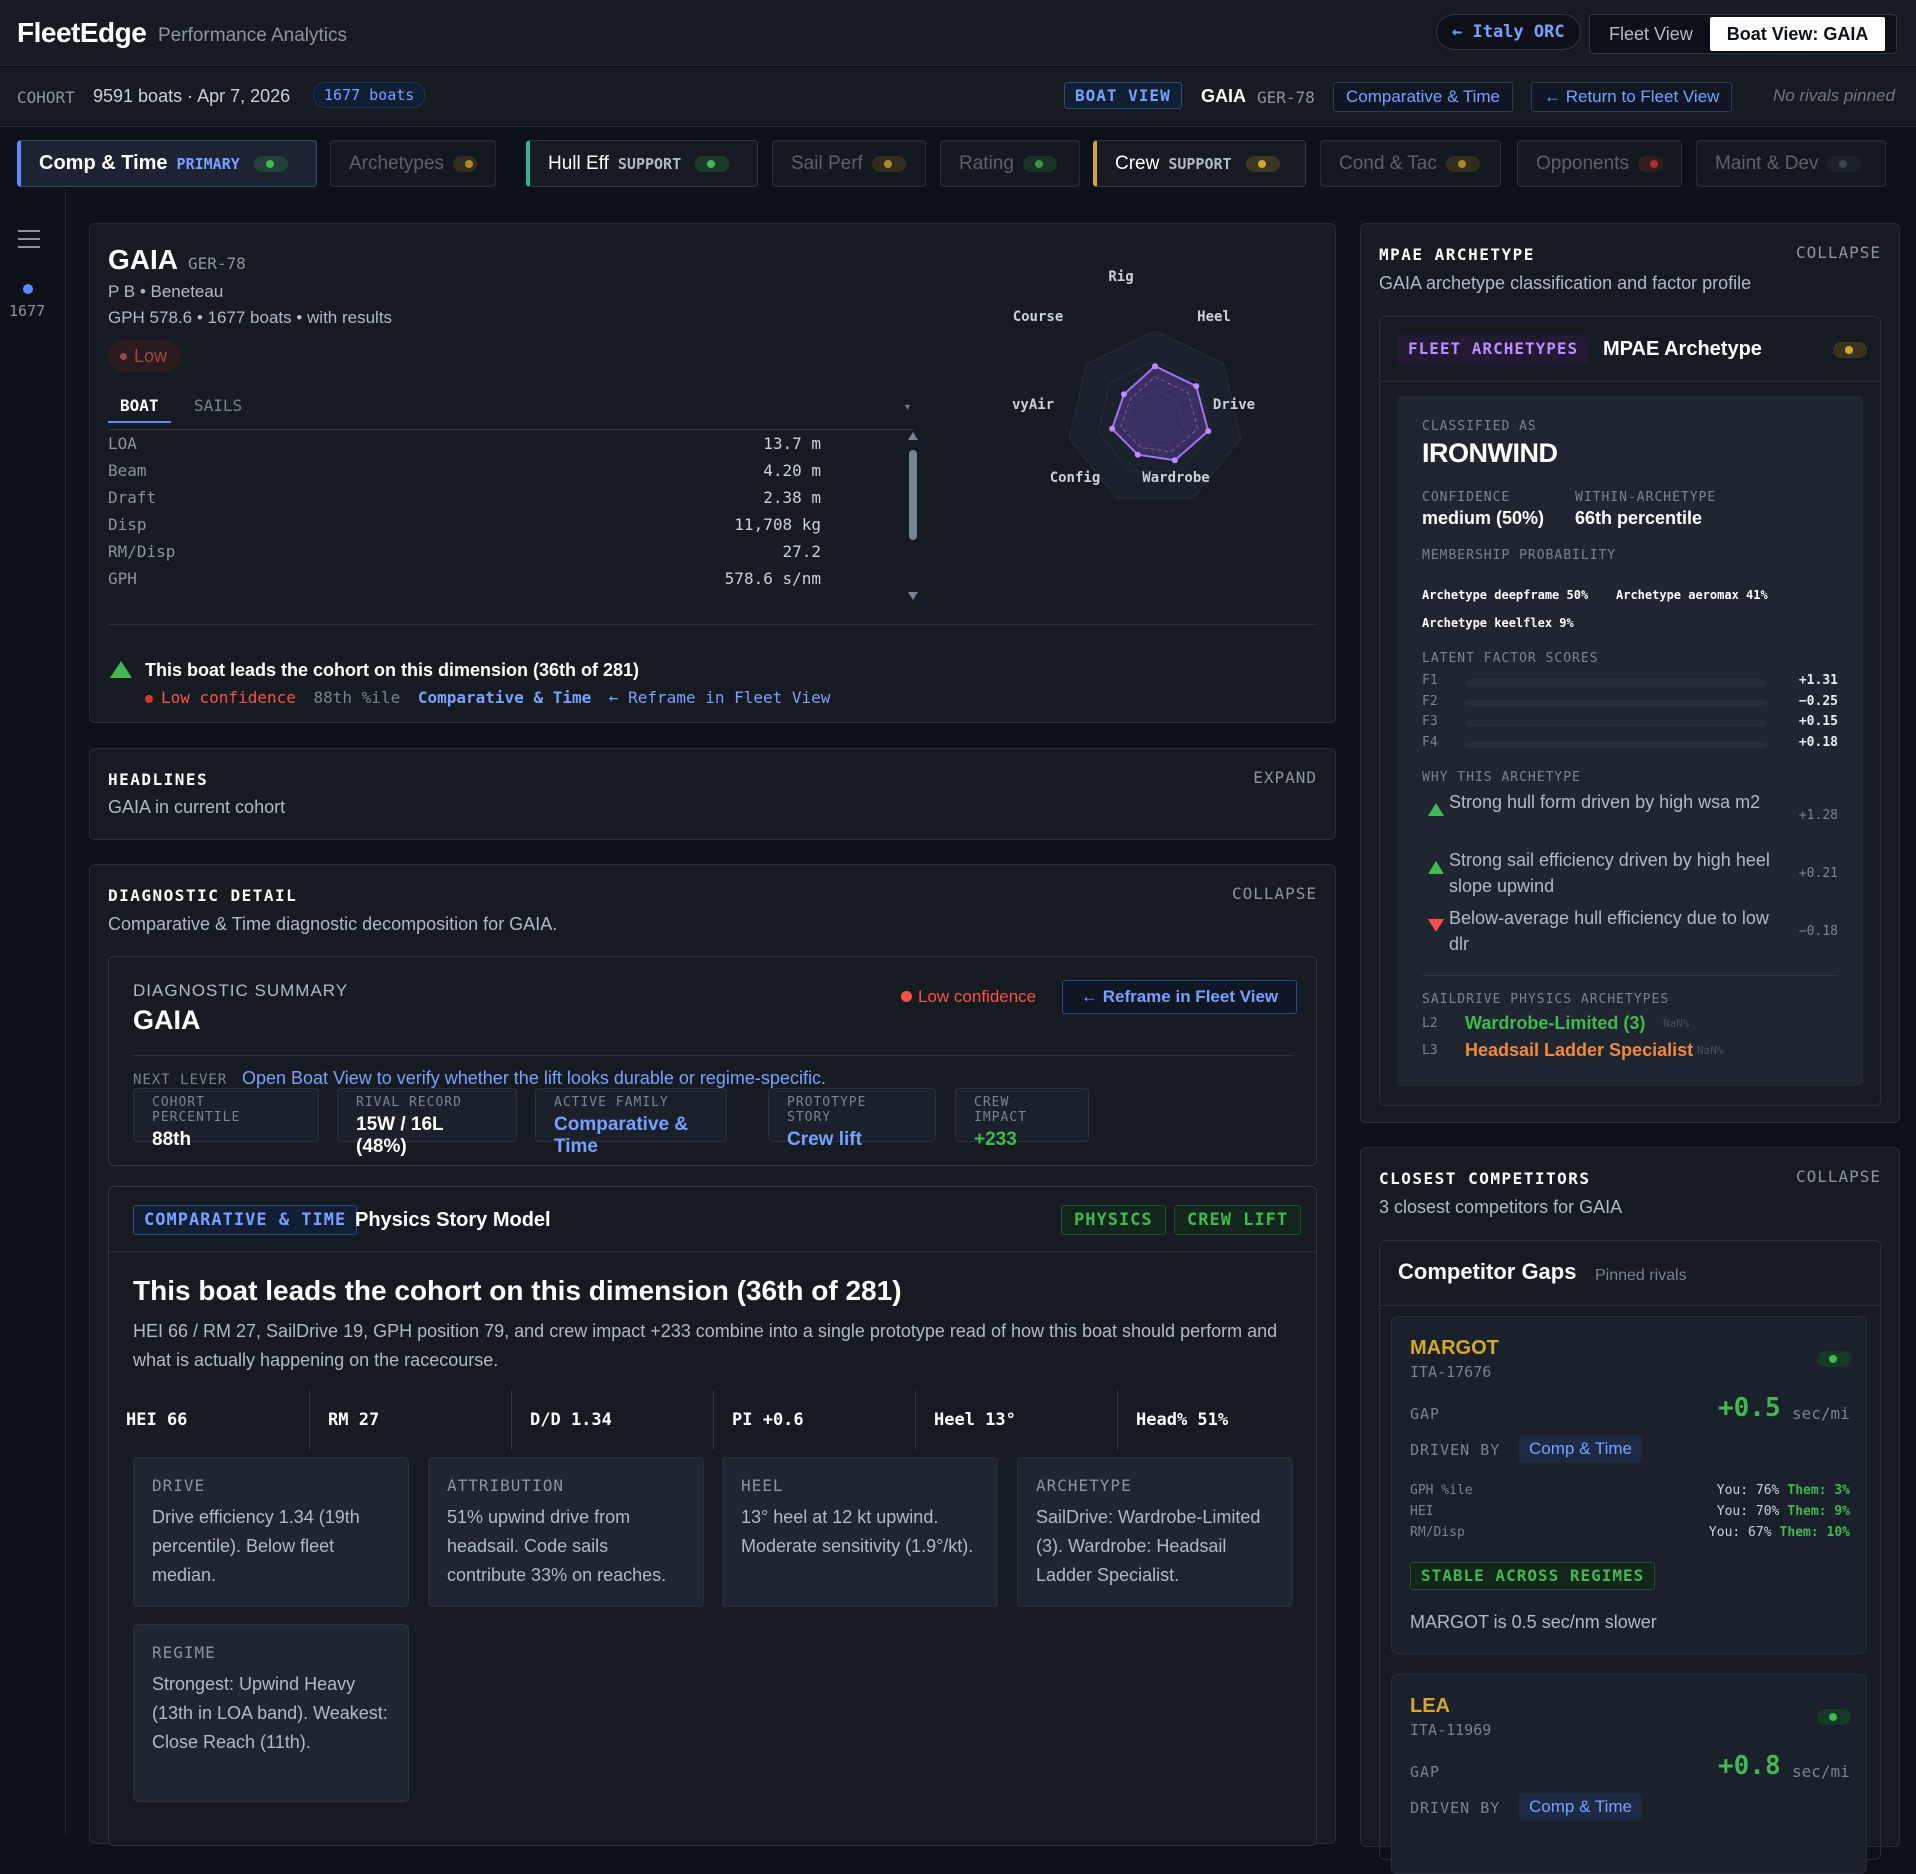  Describe the element at coordinates (122, 578) in the screenshot. I see `spec-key: GPH` at that location.